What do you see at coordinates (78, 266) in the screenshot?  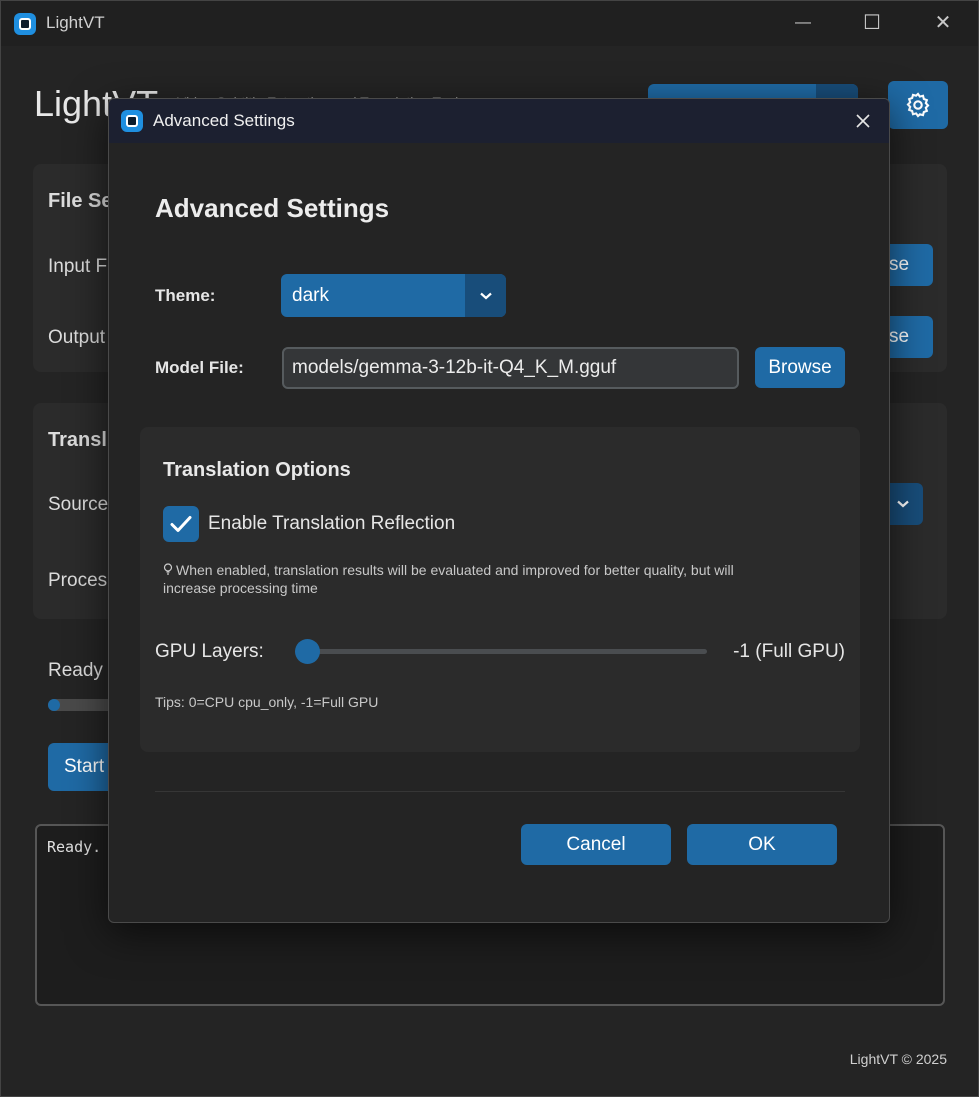 I see `input-file-label: Input F` at bounding box center [78, 266].